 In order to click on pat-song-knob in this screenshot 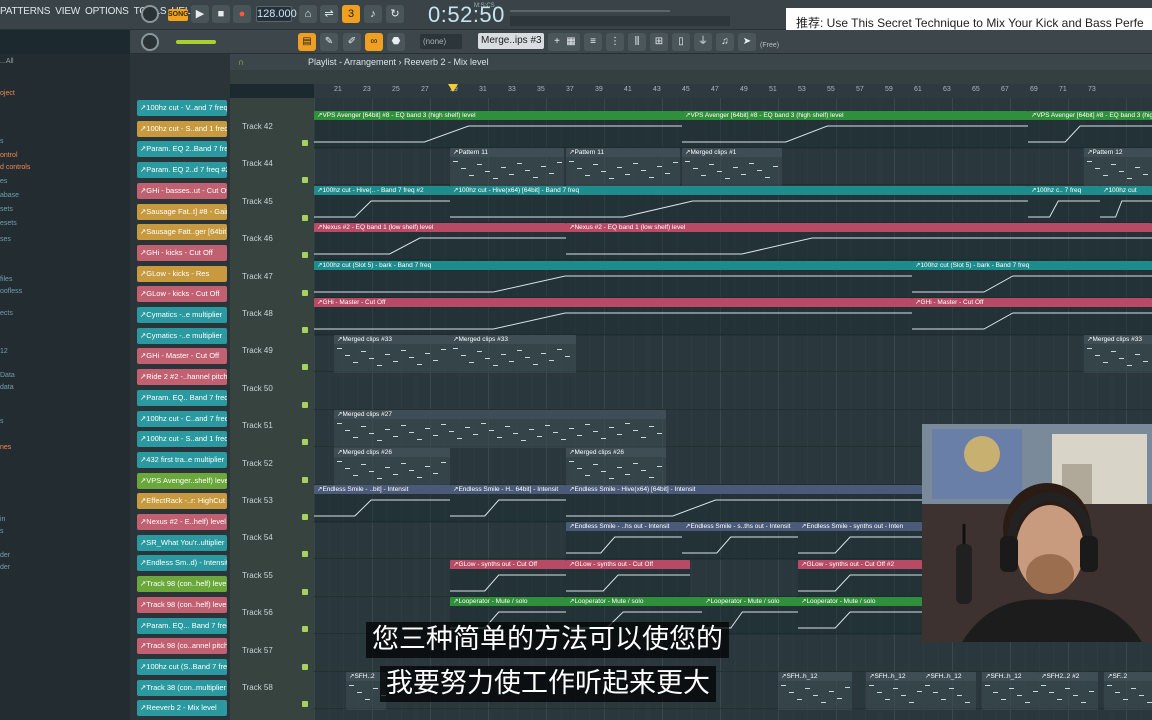, I will do `click(150, 14)`.